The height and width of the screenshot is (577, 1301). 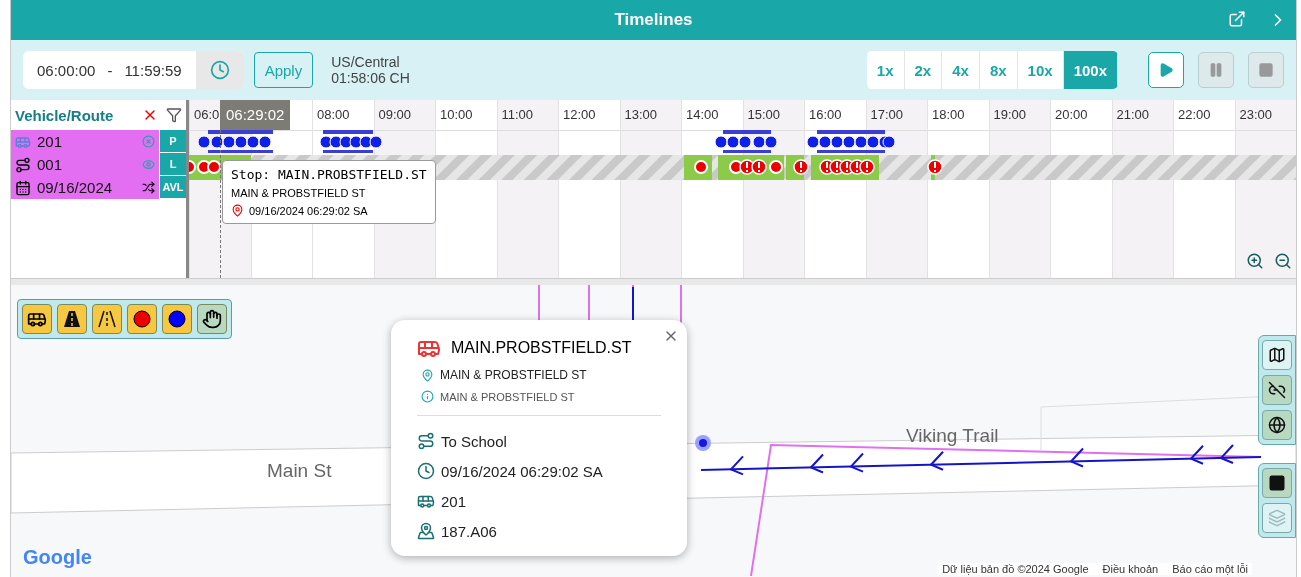 I want to click on timezone-label: US/Central, so click(x=366, y=62).